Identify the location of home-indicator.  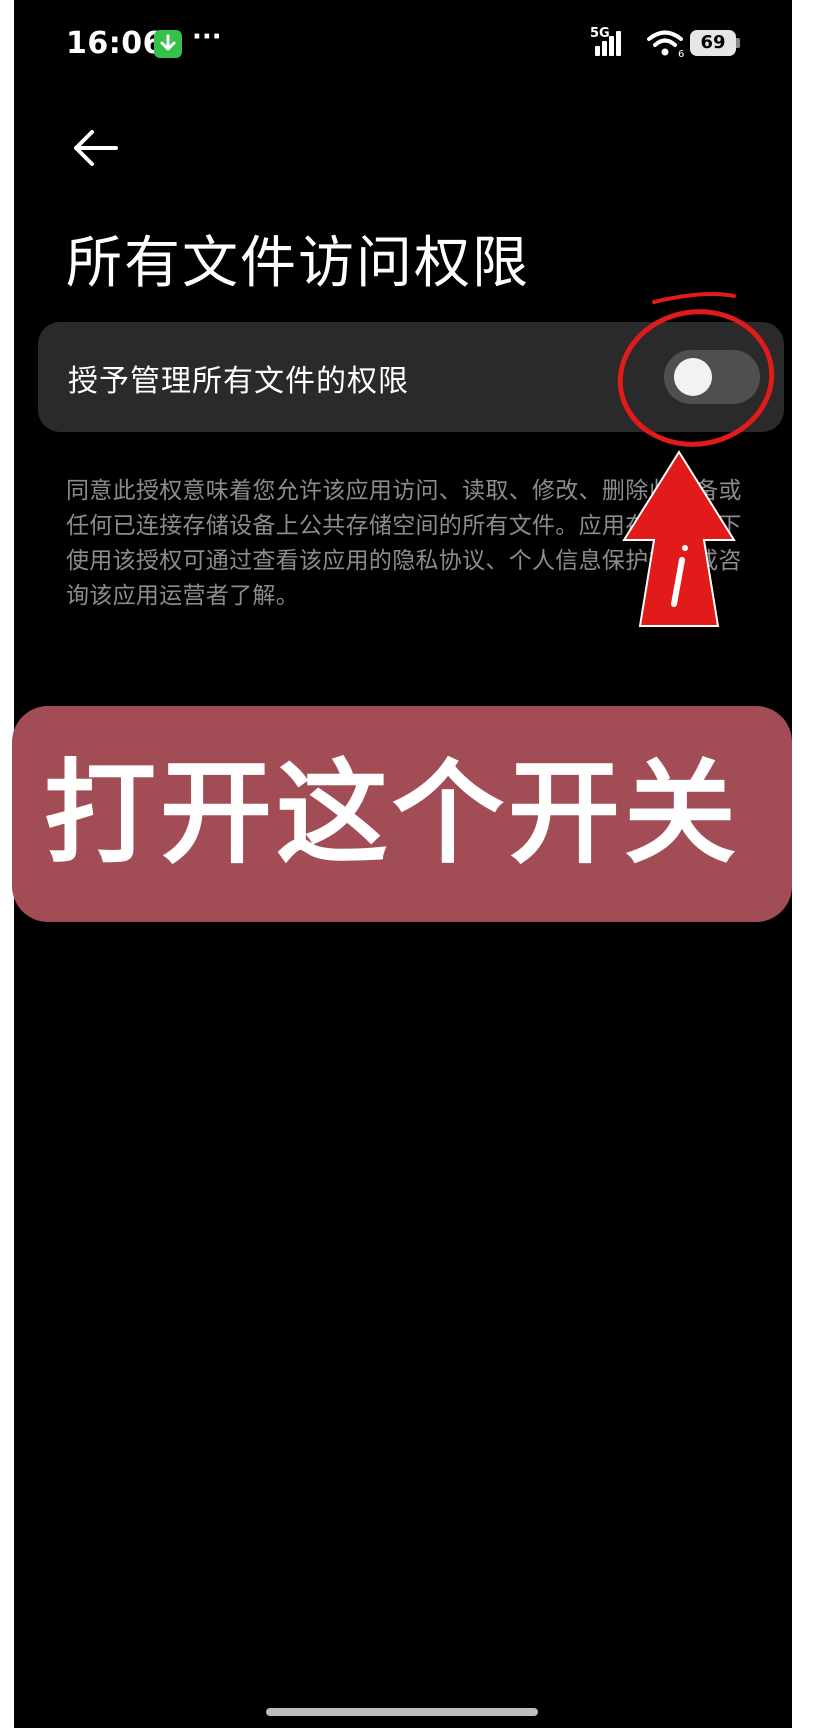
(402, 1712).